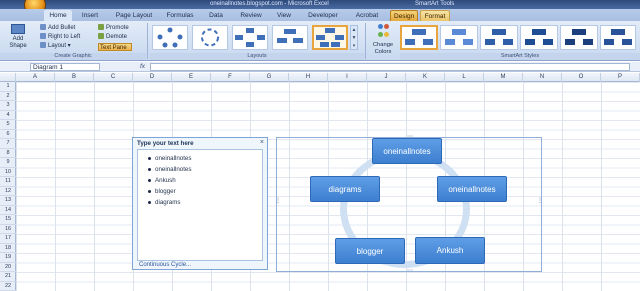  I want to click on fx-icon: fx, so click(142, 67).